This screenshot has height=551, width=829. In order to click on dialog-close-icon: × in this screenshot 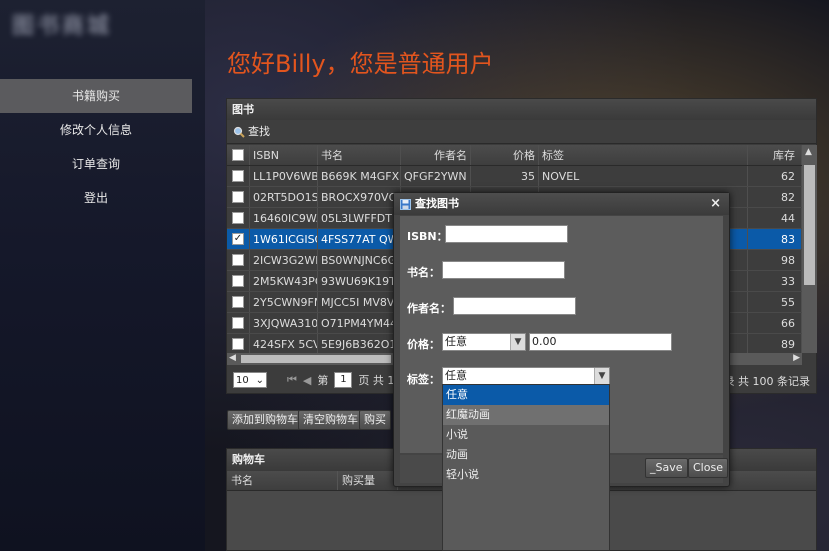, I will do `click(715, 203)`.